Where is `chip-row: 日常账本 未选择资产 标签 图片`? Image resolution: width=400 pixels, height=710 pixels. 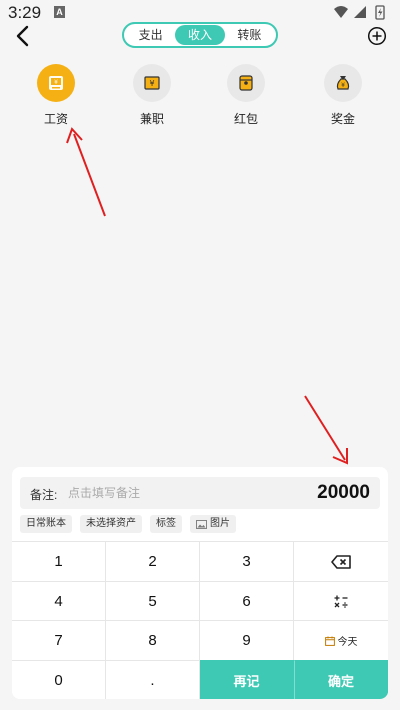 chip-row: 日常账本 未选择资产 标签 图片 is located at coordinates (128, 524).